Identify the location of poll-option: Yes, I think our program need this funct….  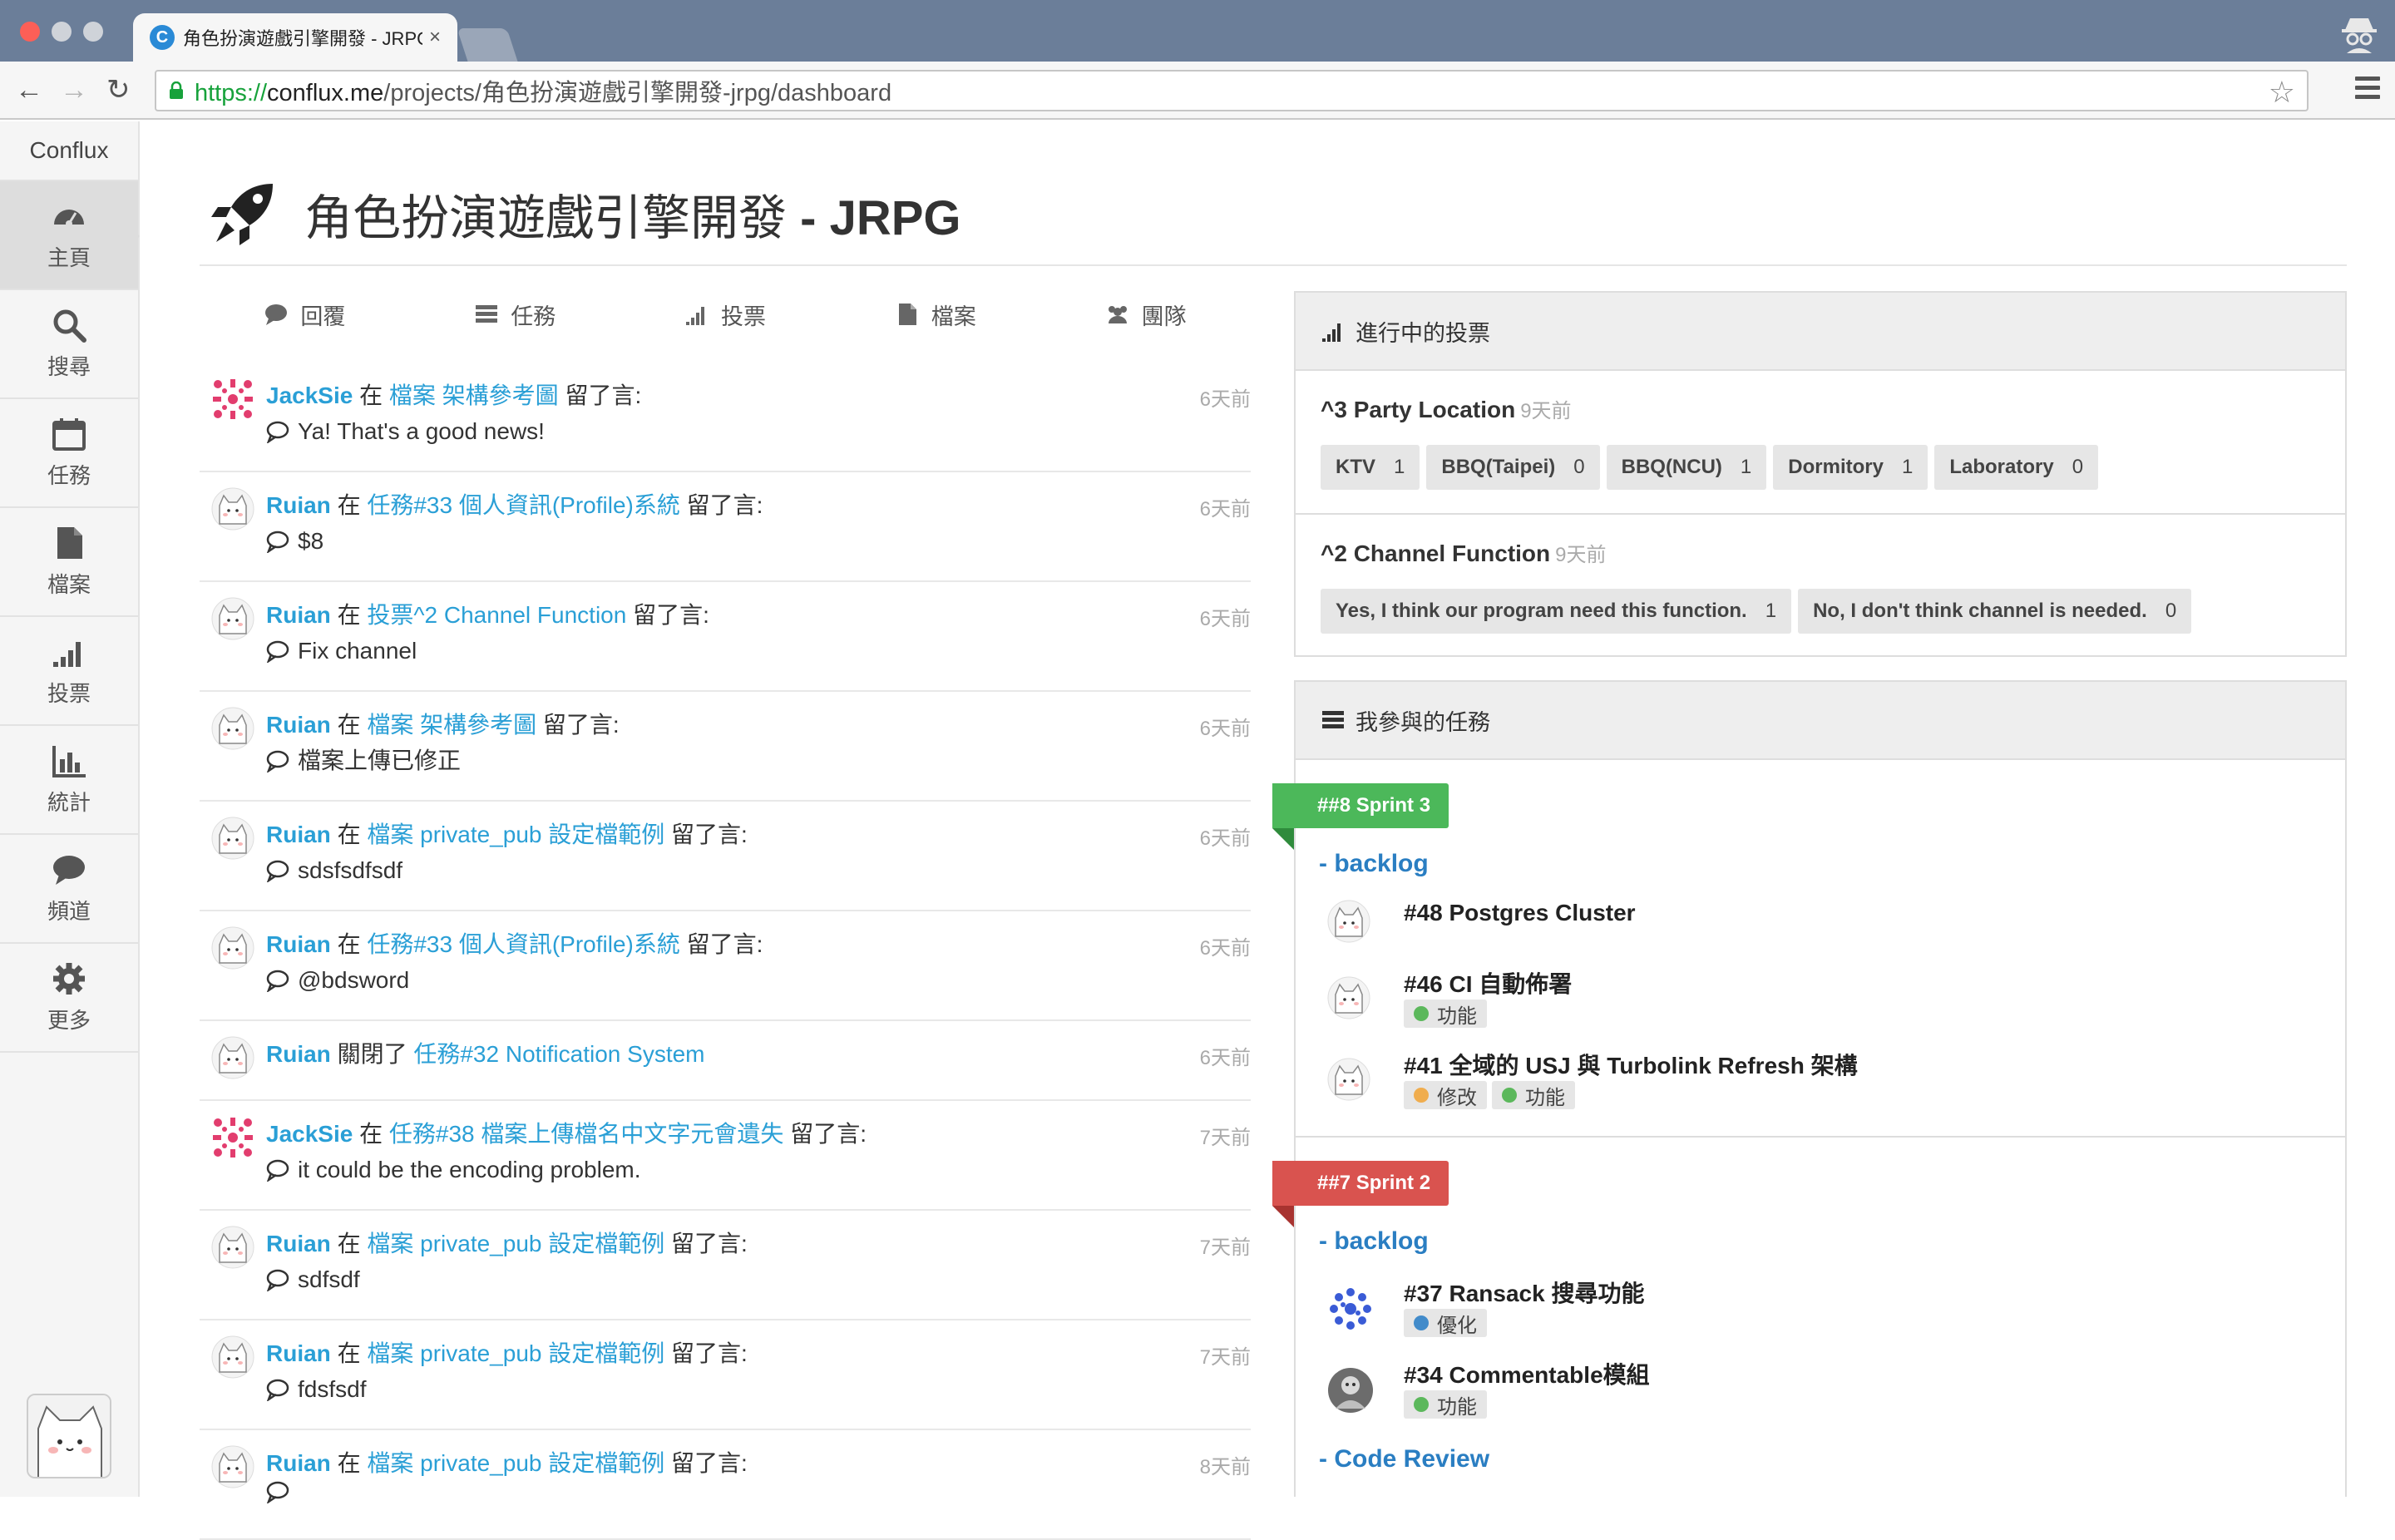
(1556, 612).